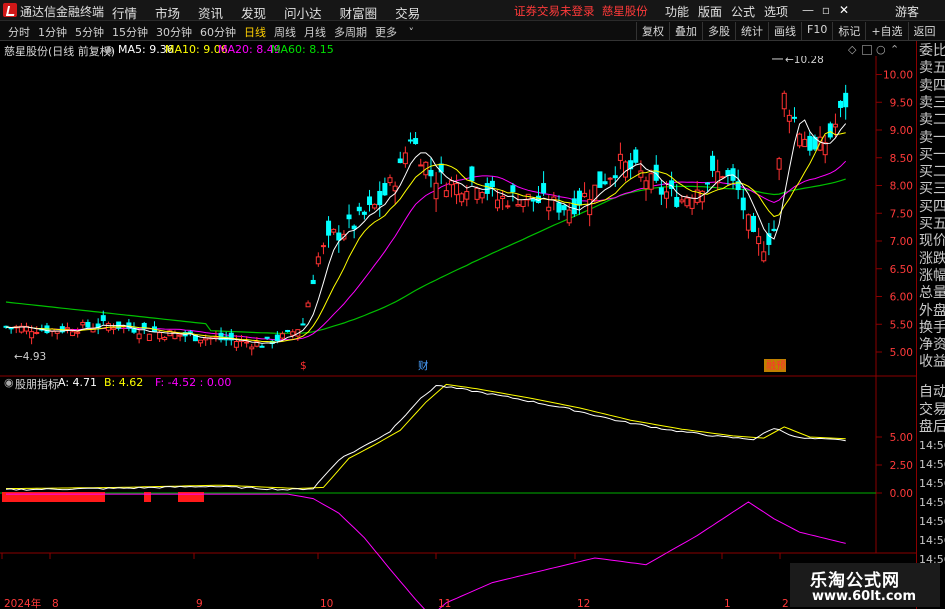 Image resolution: width=945 pixels, height=609 pixels. What do you see at coordinates (19, 32) in the screenshot?
I see `tab-timeshare: 分时` at bounding box center [19, 32].